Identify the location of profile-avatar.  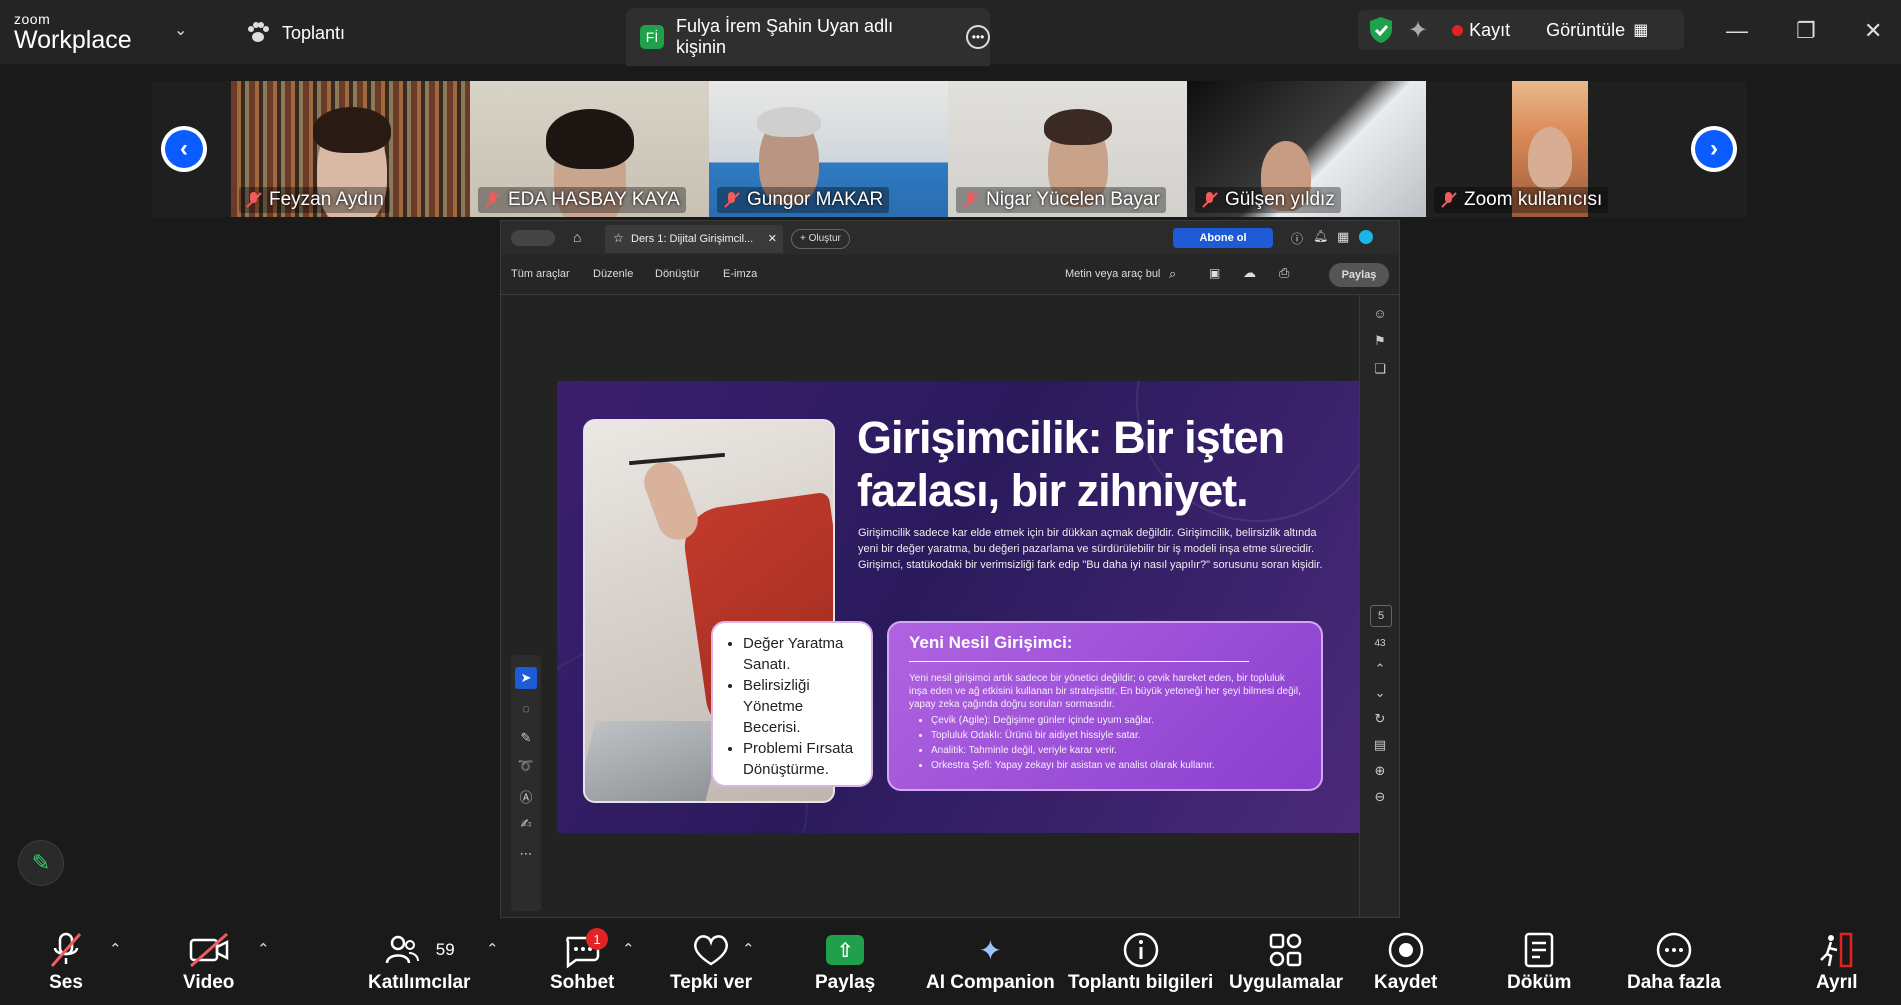
(1366, 237).